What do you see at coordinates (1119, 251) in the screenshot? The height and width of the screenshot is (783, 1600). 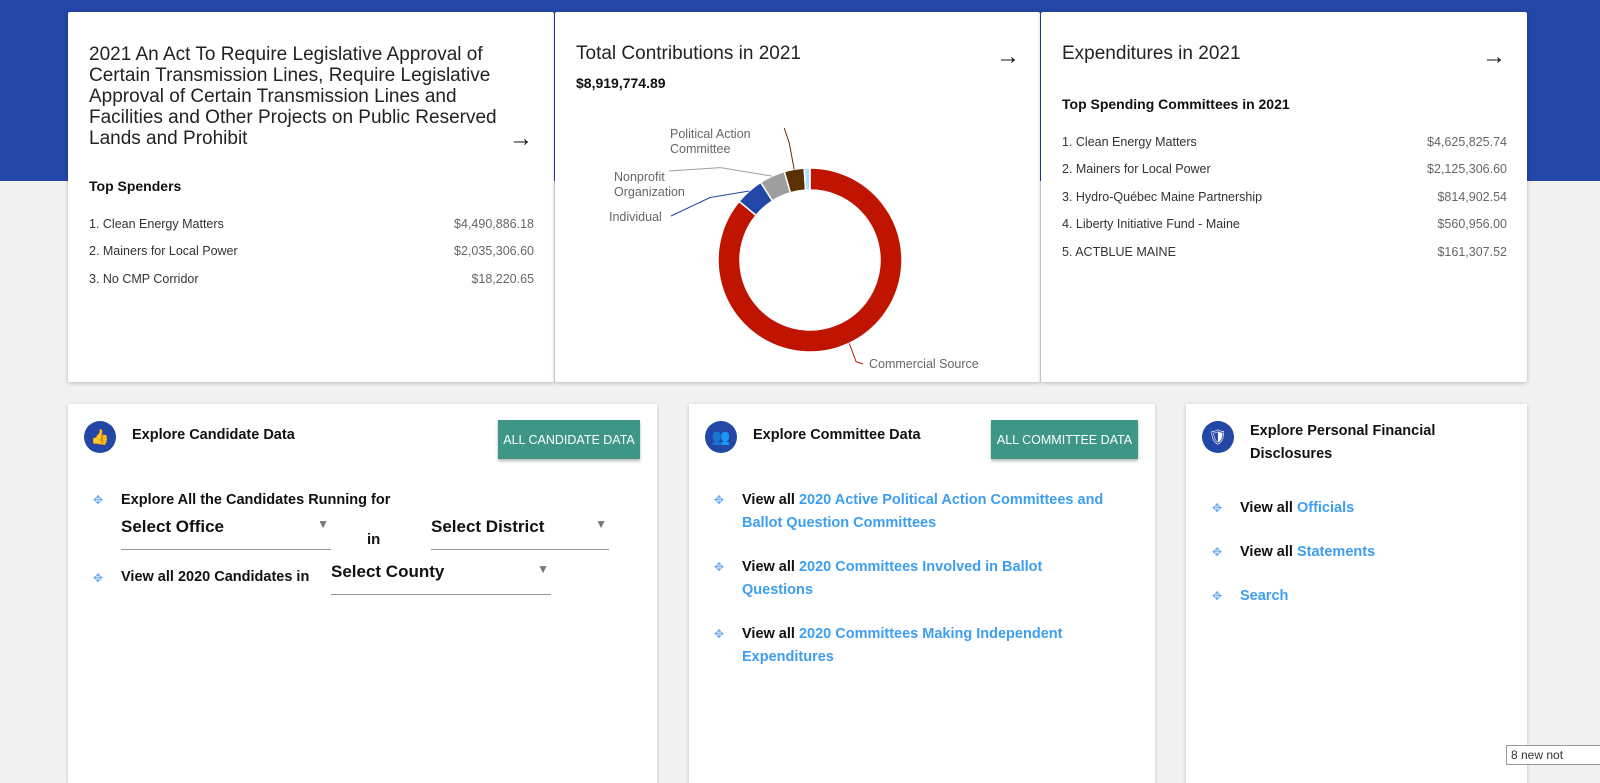 I see `spender-name: 5. ACTBLUE MAINE` at bounding box center [1119, 251].